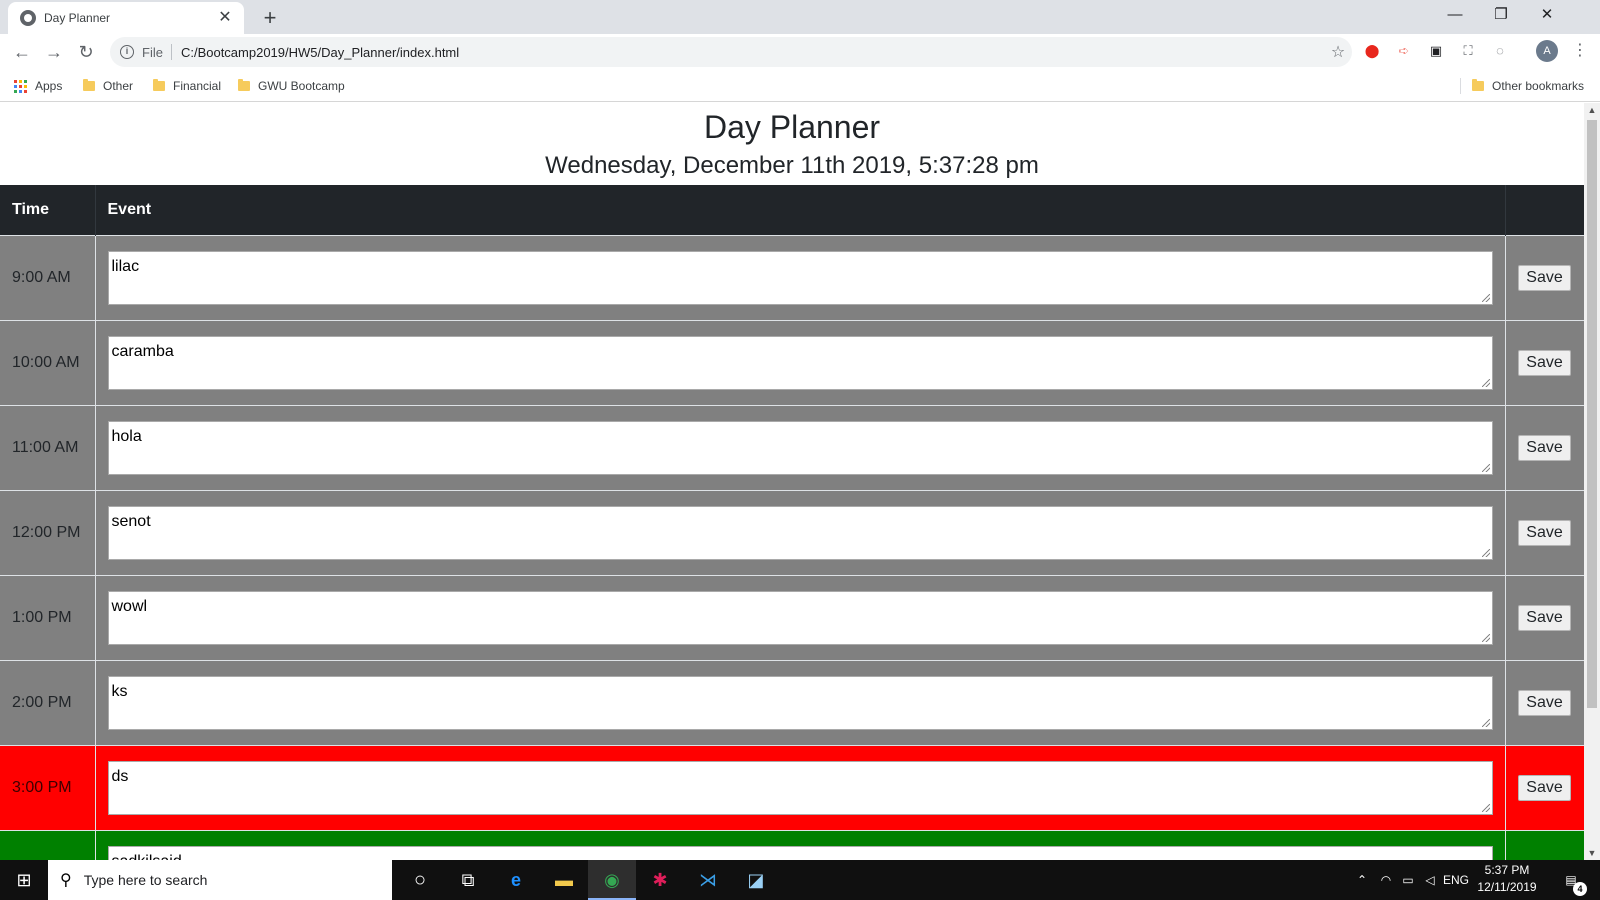 The height and width of the screenshot is (900, 1600). Describe the element at coordinates (1580, 889) in the screenshot. I see `notification-count-badge: 4` at that location.